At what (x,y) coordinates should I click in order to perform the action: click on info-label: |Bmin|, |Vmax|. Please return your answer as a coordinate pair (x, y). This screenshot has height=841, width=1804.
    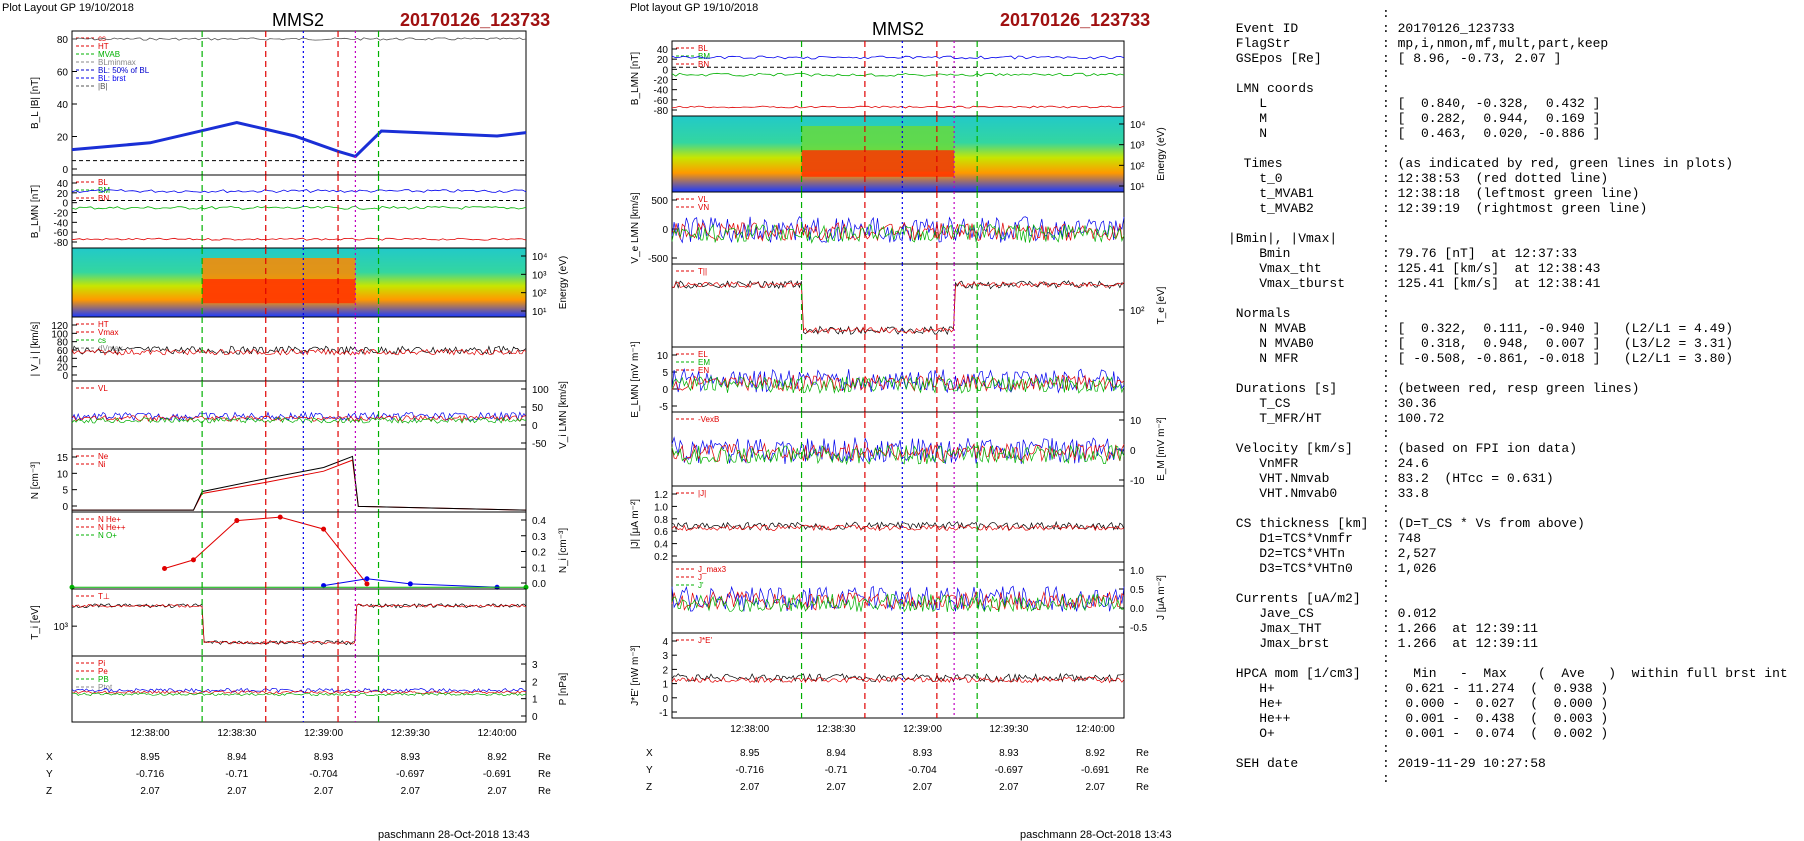
    Looking at the image, I should click on (1283, 238).